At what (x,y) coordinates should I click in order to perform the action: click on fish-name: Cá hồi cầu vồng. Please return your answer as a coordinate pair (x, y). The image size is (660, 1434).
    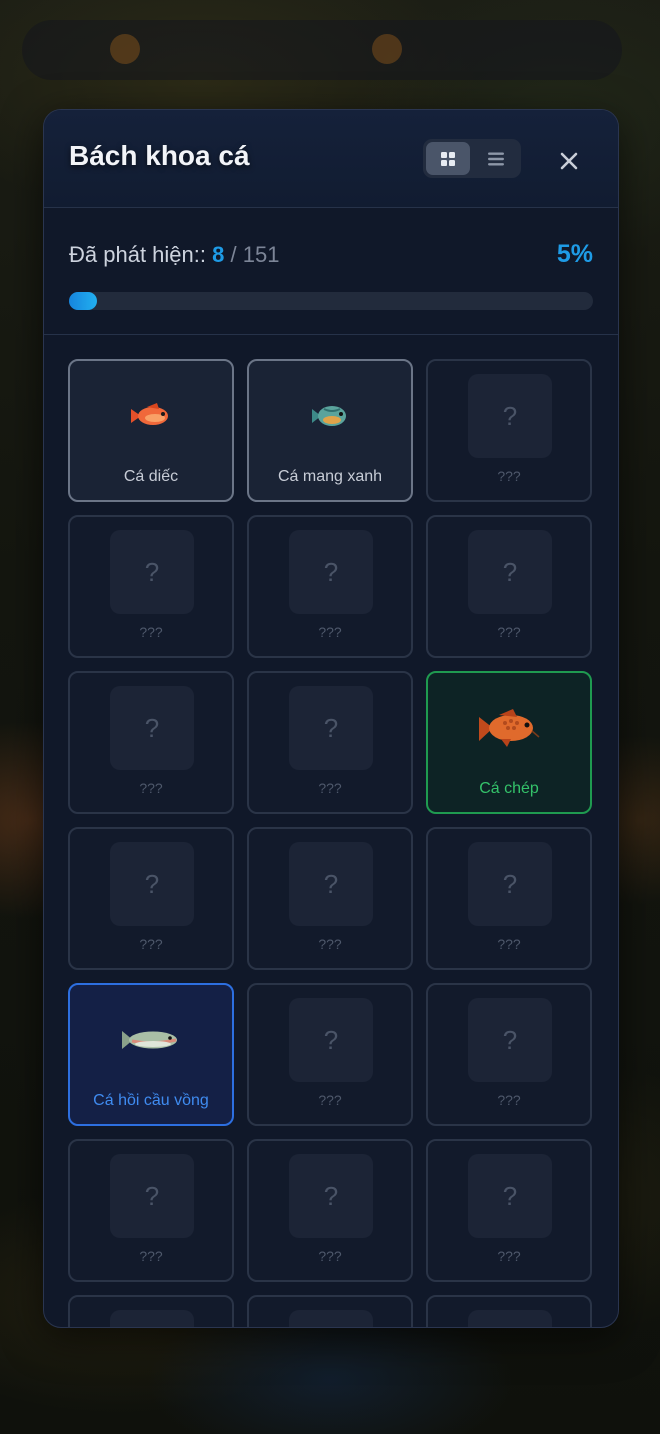
    Looking at the image, I should click on (151, 1100).